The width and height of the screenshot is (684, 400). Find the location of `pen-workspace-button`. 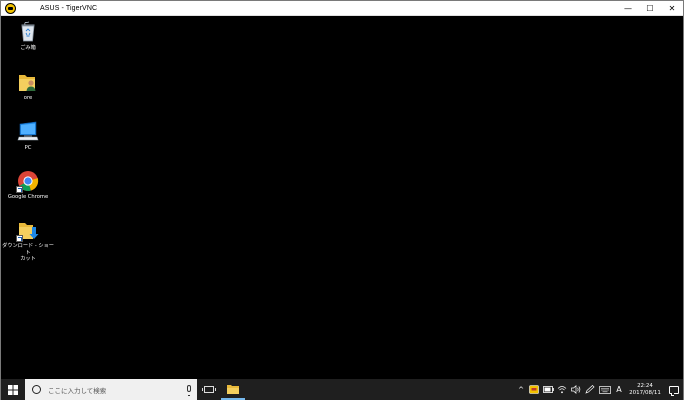

pen-workspace-button is located at coordinates (590, 389).